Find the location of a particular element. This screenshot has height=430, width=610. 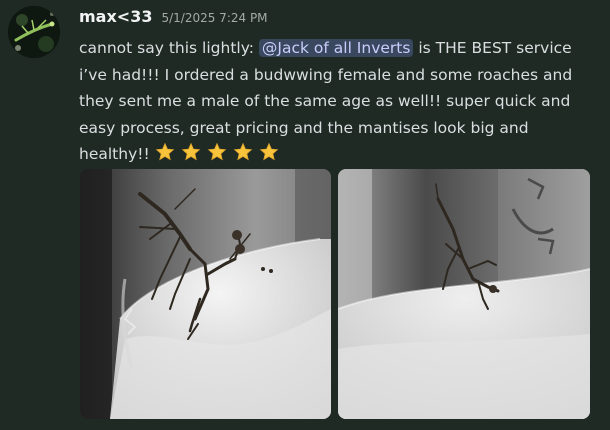

avatar is located at coordinates (34, 32).